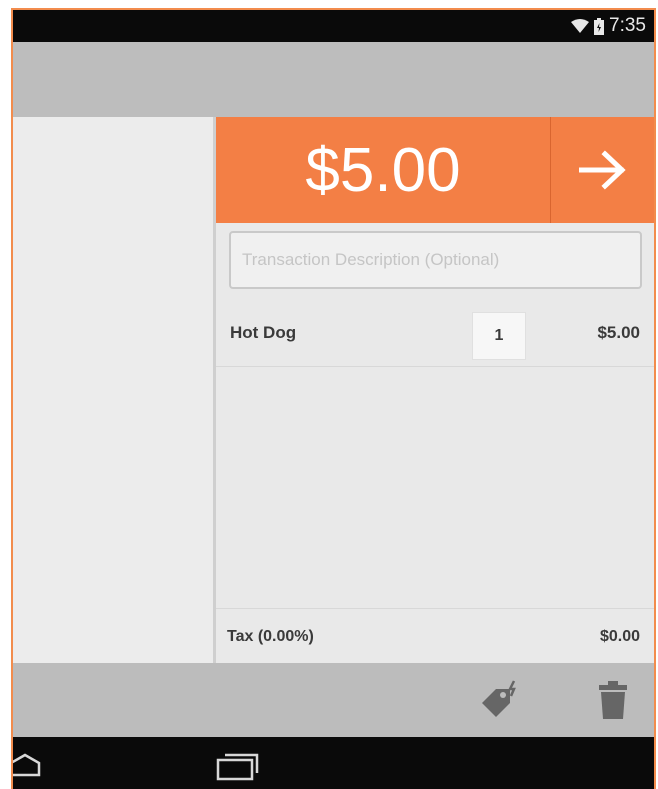 This screenshot has width=658, height=789. Describe the element at coordinates (333, 700) in the screenshot. I see `bottom-action-bar` at that location.